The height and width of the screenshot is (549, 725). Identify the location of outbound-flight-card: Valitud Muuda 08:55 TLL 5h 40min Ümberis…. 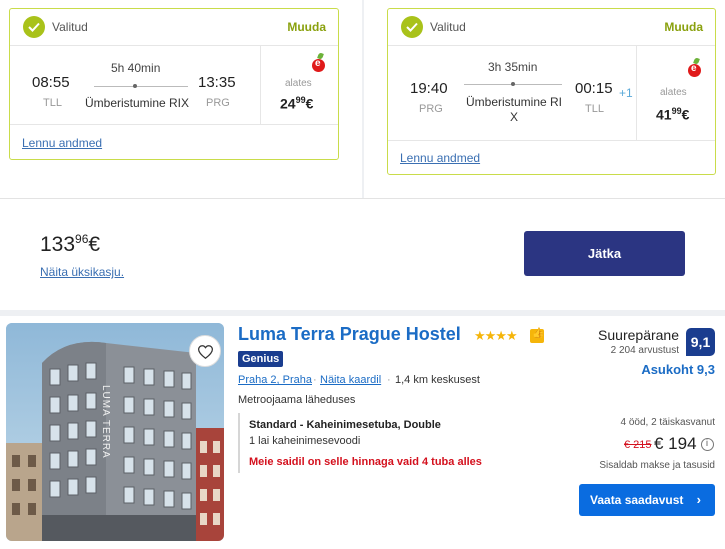
(174, 84).